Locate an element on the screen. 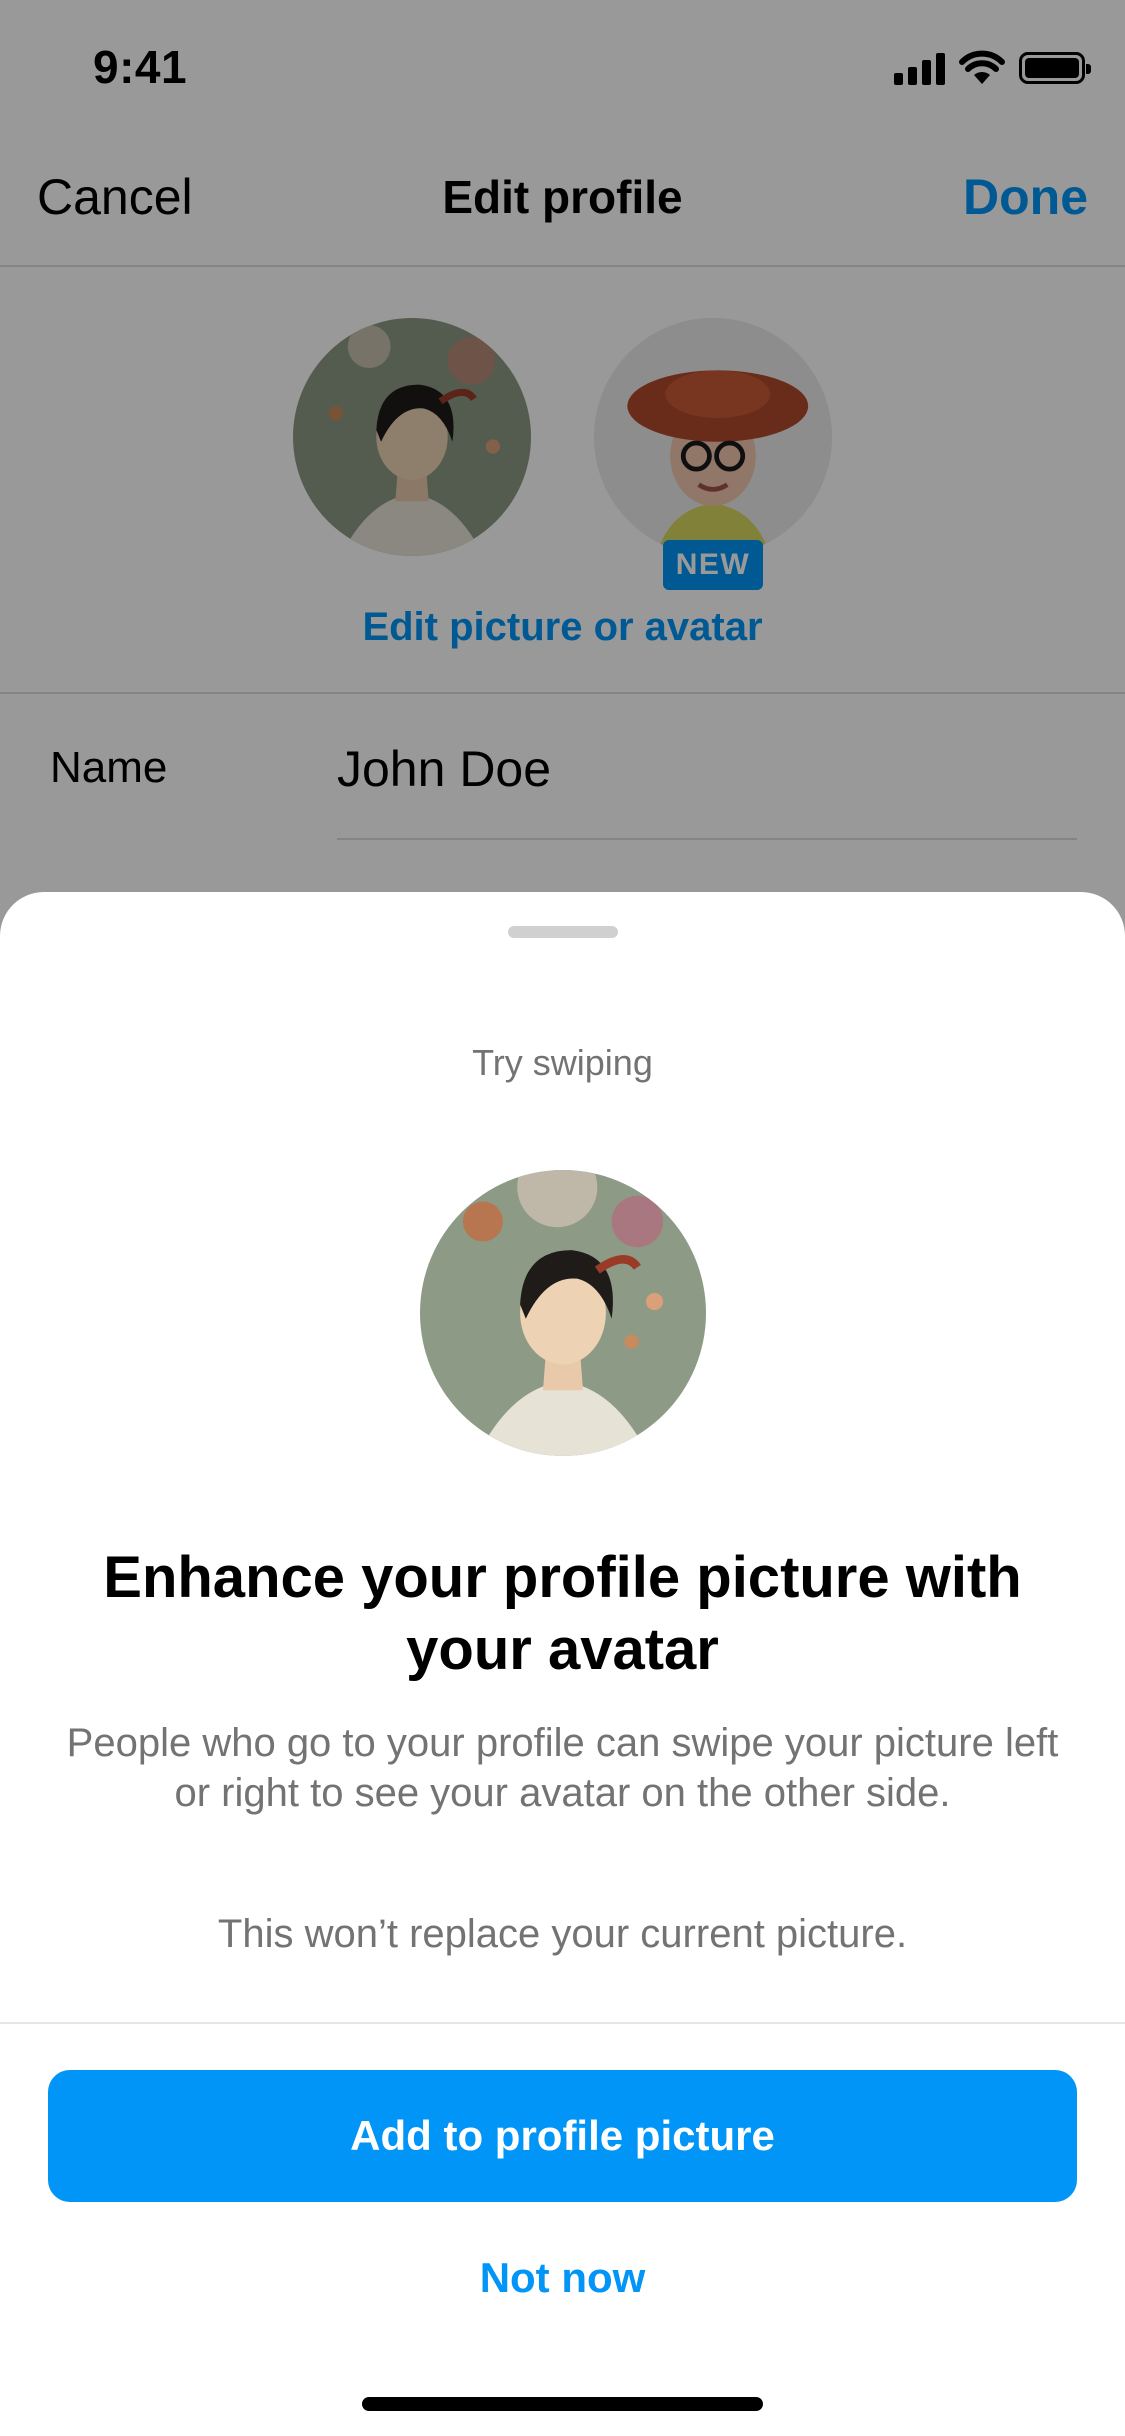  home-indicator is located at coordinates (562, 2404).